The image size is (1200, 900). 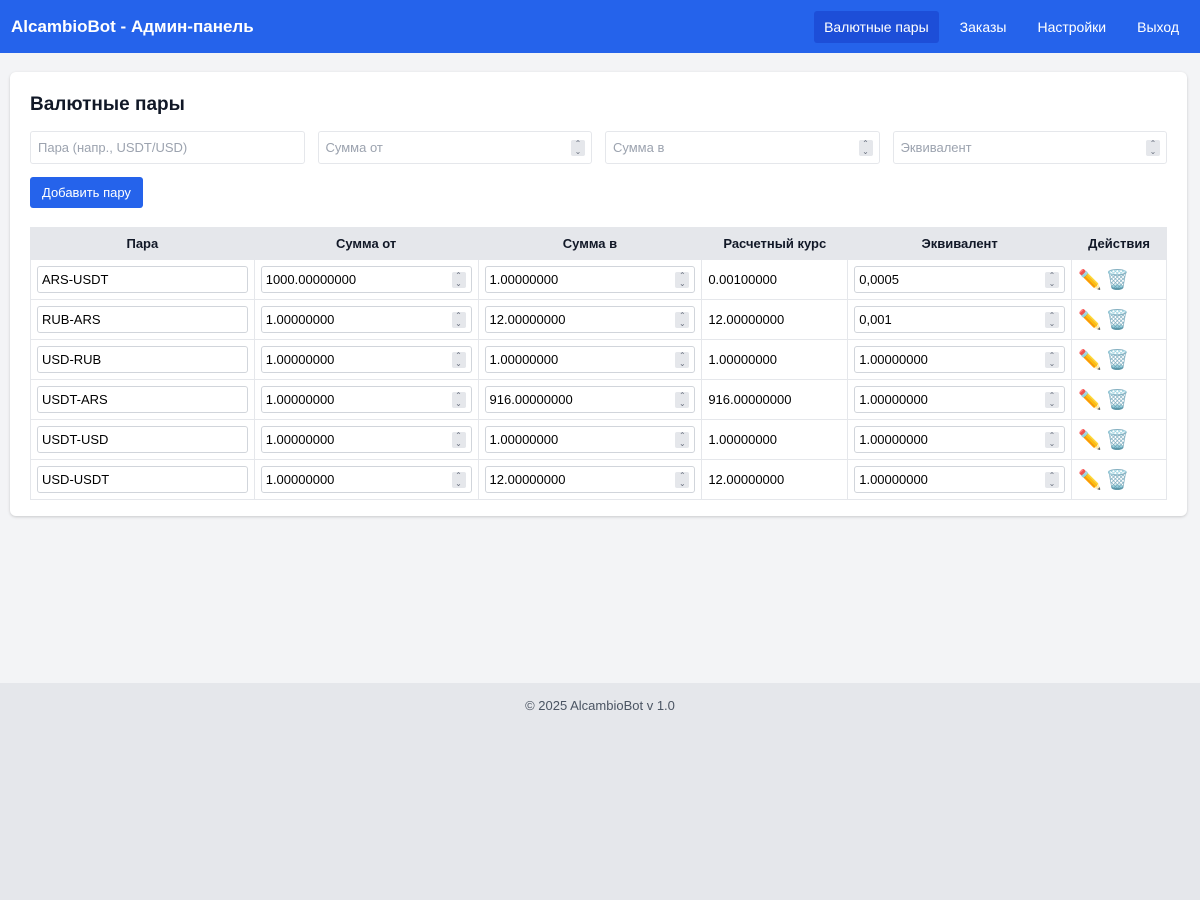 What do you see at coordinates (590, 399) in the screenshot?
I see `amount-to-cell-input: 916.00000000 ⌃ ⌄` at bounding box center [590, 399].